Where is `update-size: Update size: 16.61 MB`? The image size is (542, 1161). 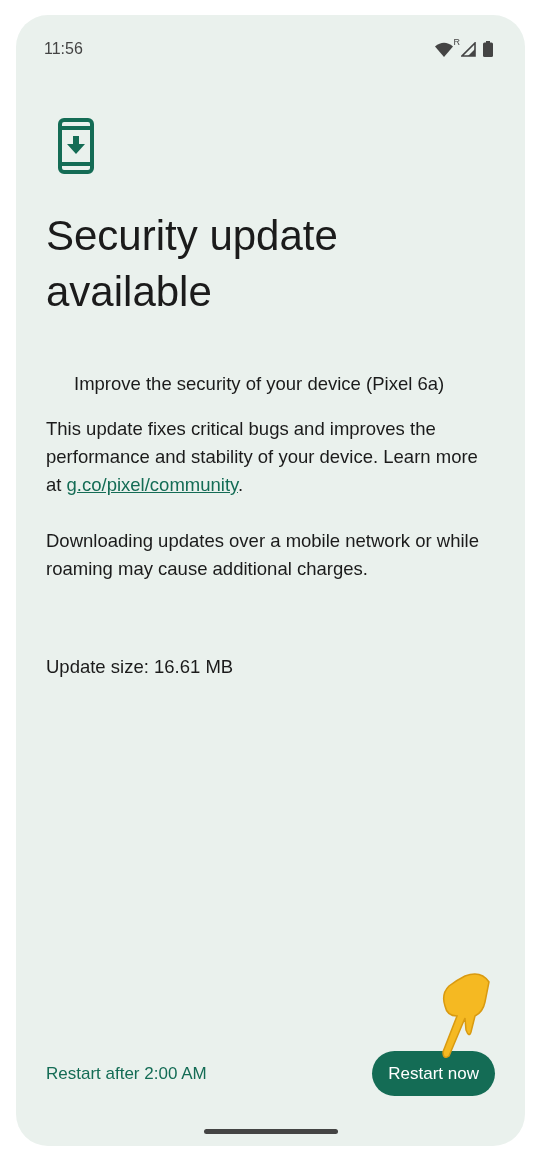
update-size: Update size: 16.61 MB is located at coordinates (140, 667).